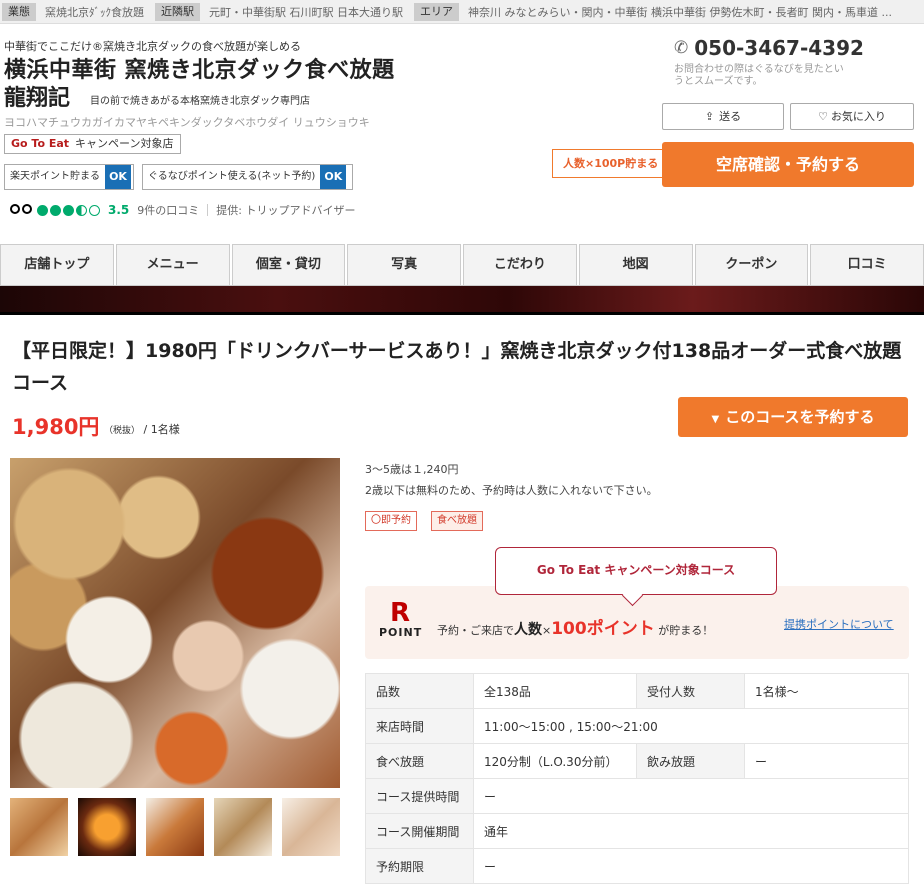 This screenshot has width=924, height=896. I want to click on table-row: 来店時間 11:00～15:00 , 15:00～21:00, so click(637, 726).